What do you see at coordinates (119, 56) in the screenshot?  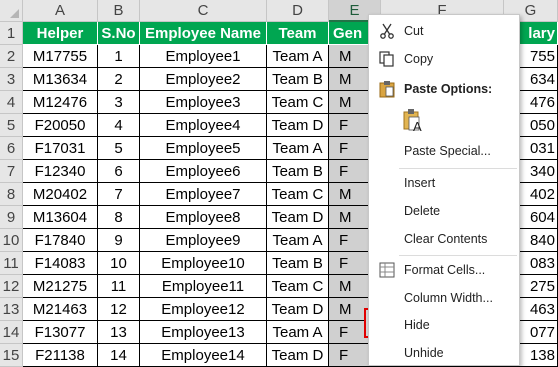 I see `cell-sno: 1` at bounding box center [119, 56].